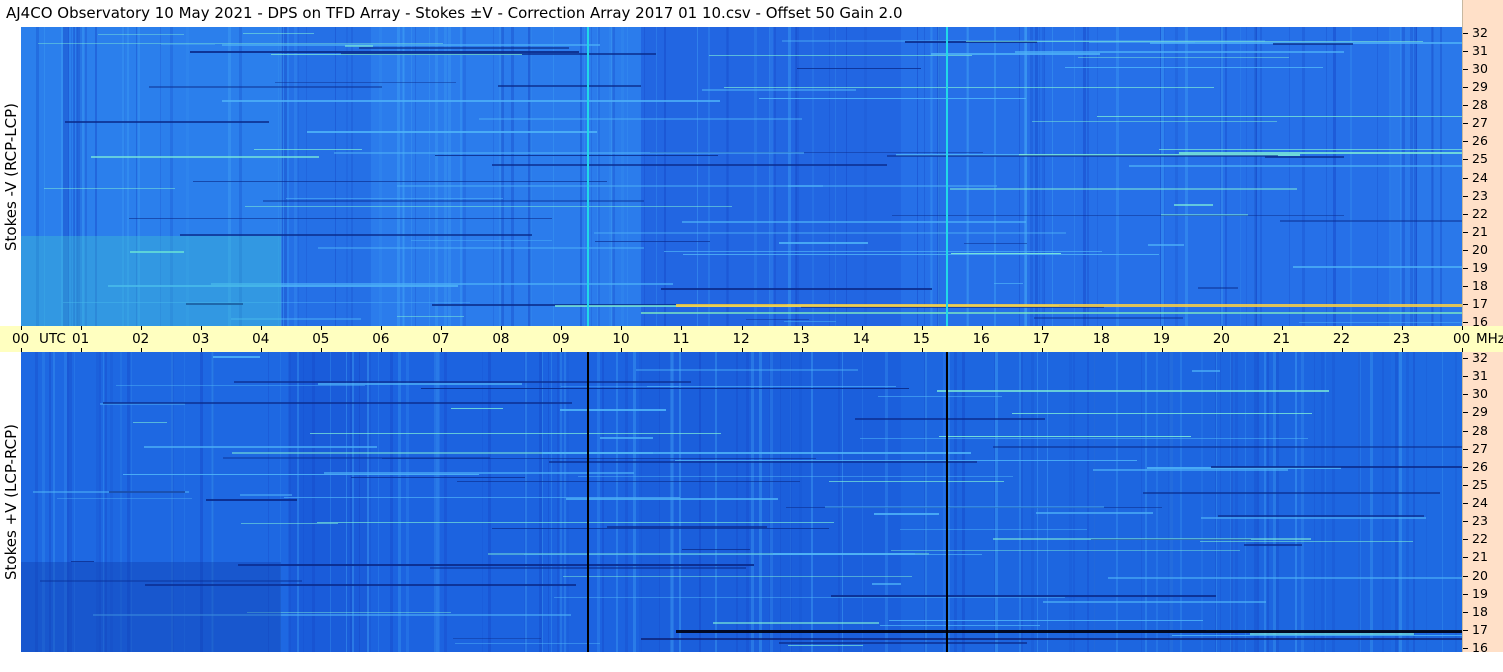  Describe the element at coordinates (1480, 466) in the screenshot. I see `bottom-freq-label: 26` at that location.